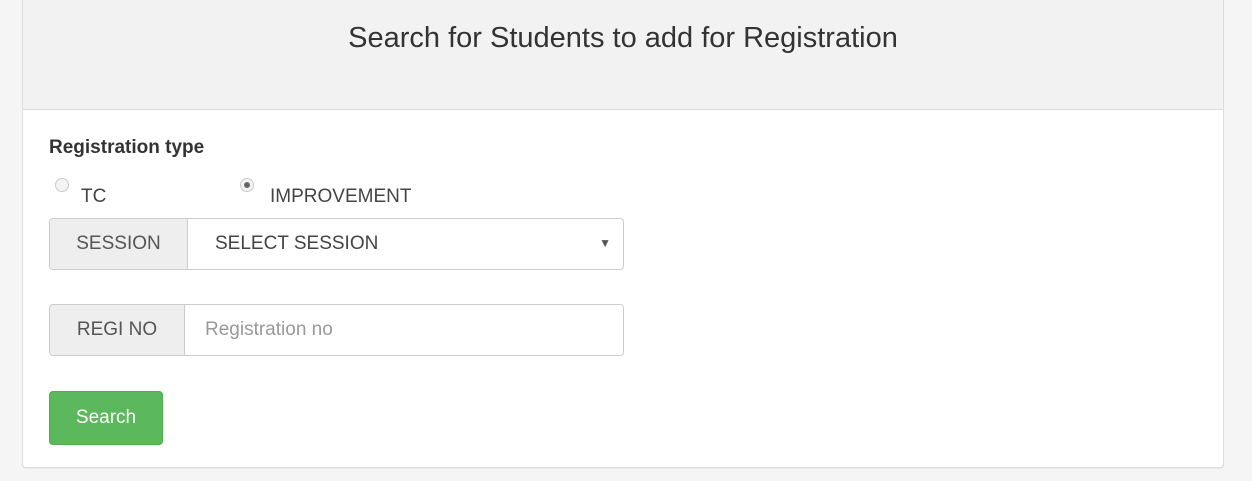  What do you see at coordinates (340, 197) in the screenshot?
I see `radio-improvement-label: IMPROVEMENT` at bounding box center [340, 197].